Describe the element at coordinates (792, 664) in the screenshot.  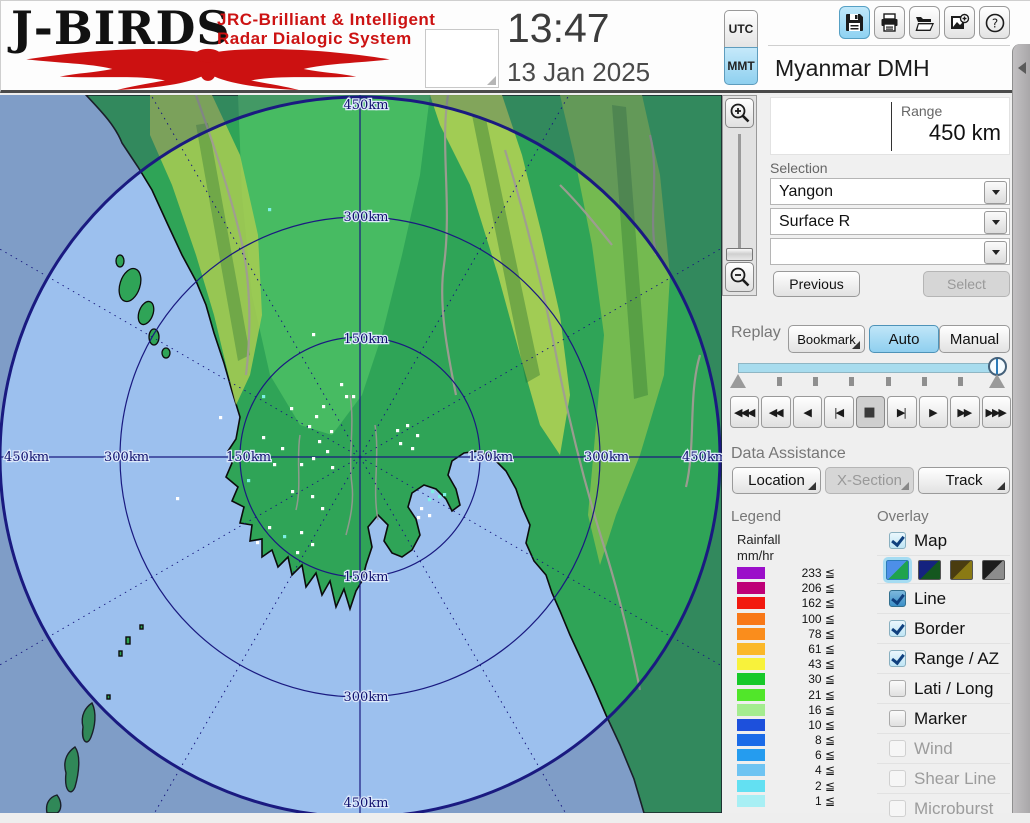
I see `legend-row: 43 ≦` at that location.